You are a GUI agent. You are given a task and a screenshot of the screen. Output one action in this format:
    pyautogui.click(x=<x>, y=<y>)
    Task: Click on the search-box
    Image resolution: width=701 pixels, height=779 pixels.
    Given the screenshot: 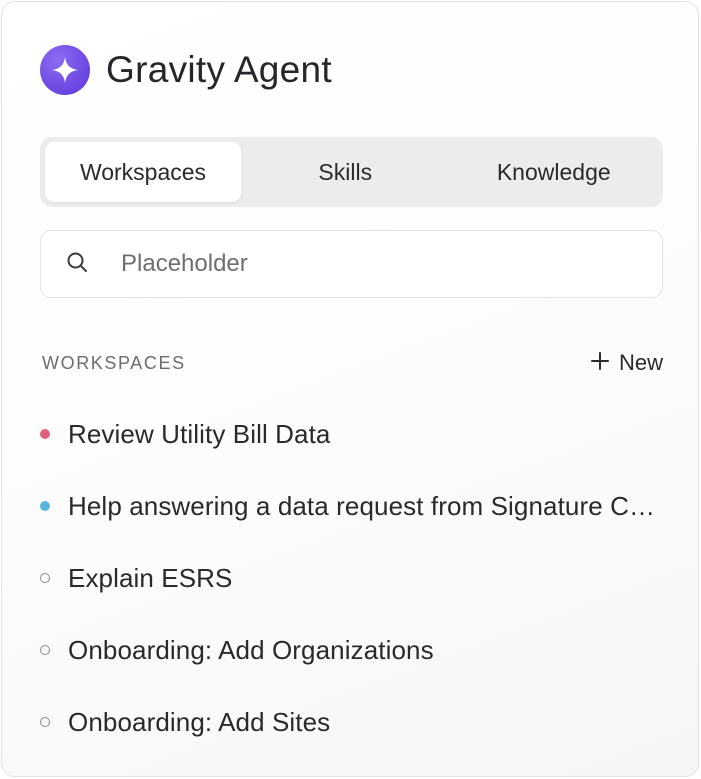 What is the action you would take?
    pyautogui.click(x=351, y=264)
    